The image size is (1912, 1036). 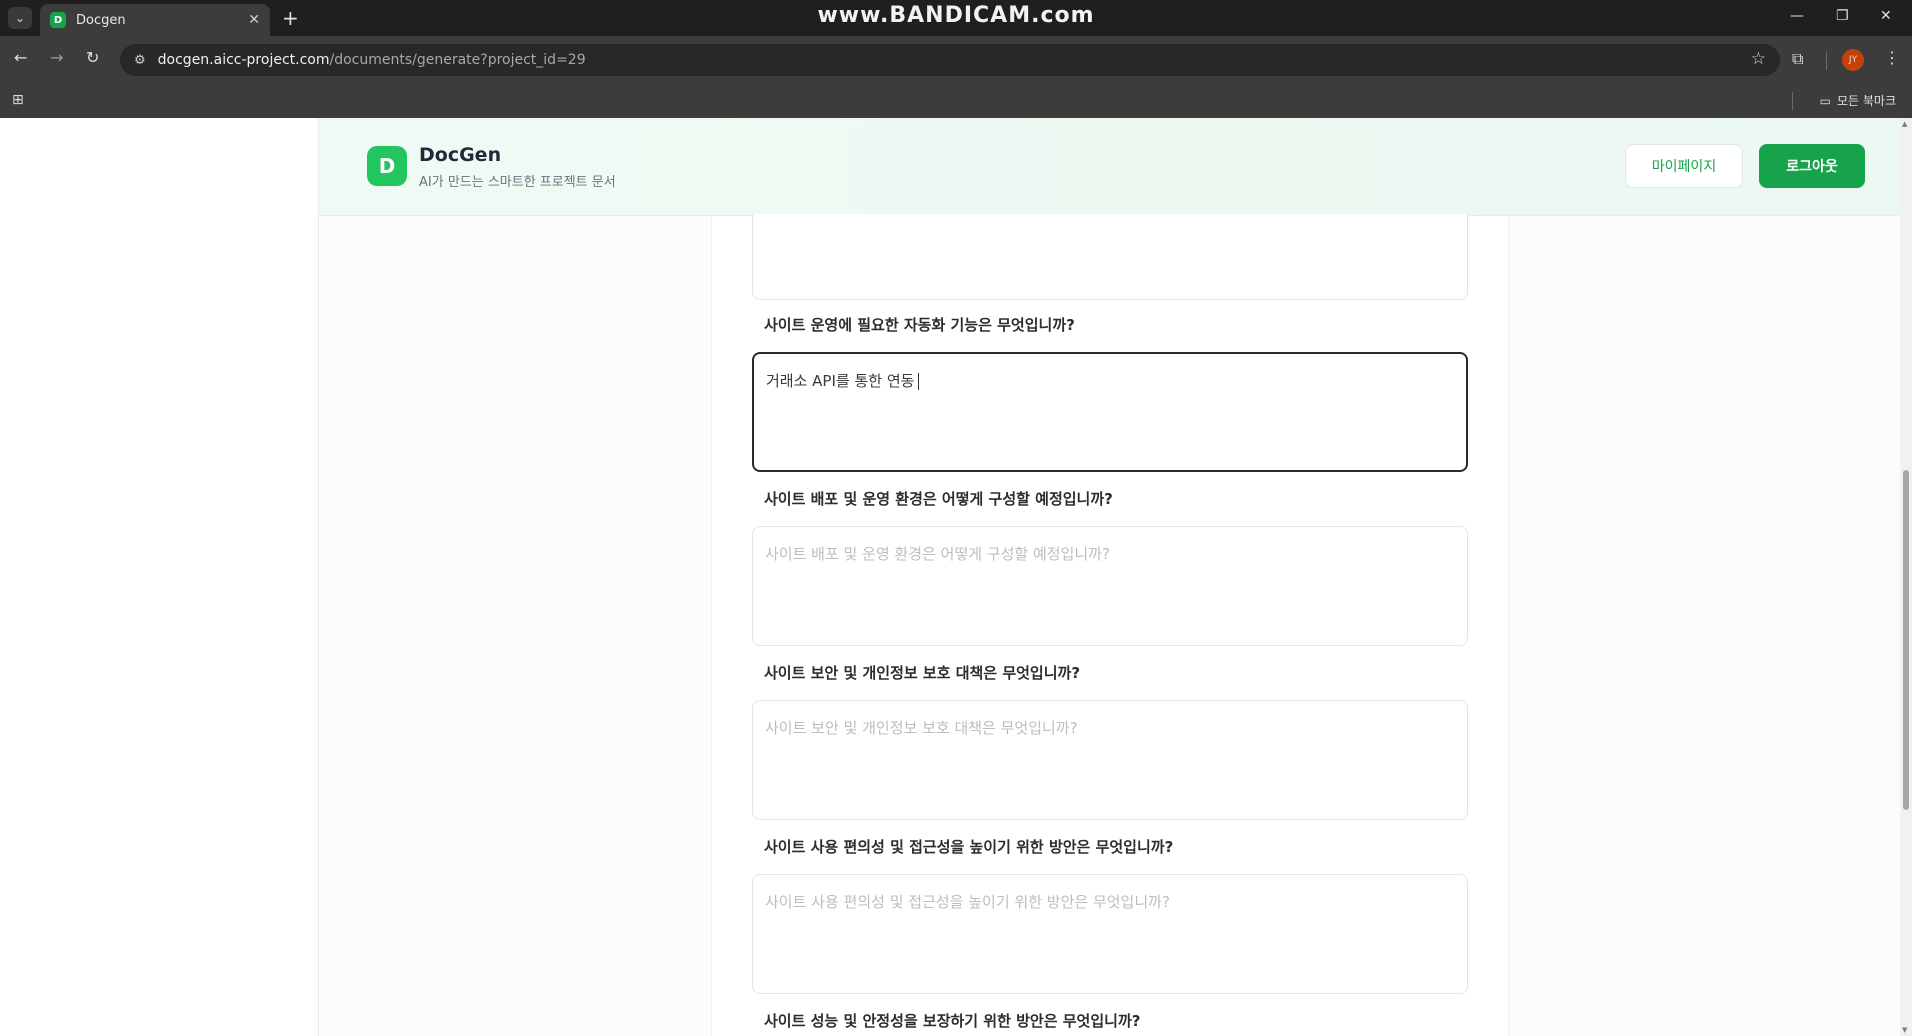 I want to click on bandicam-watermark: www.BANDICAM.com, so click(x=956, y=15).